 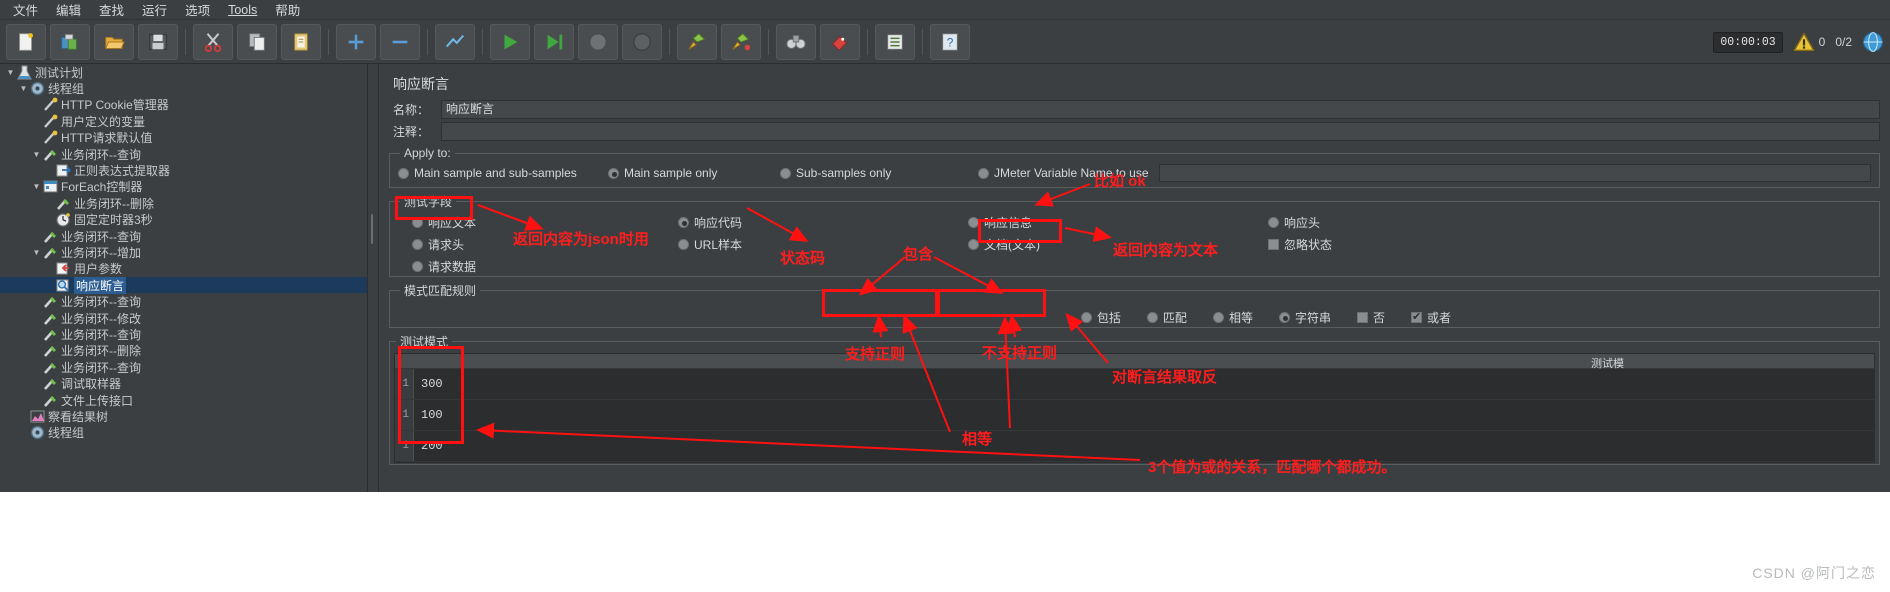 I want to click on paste-button, so click(x=301, y=41).